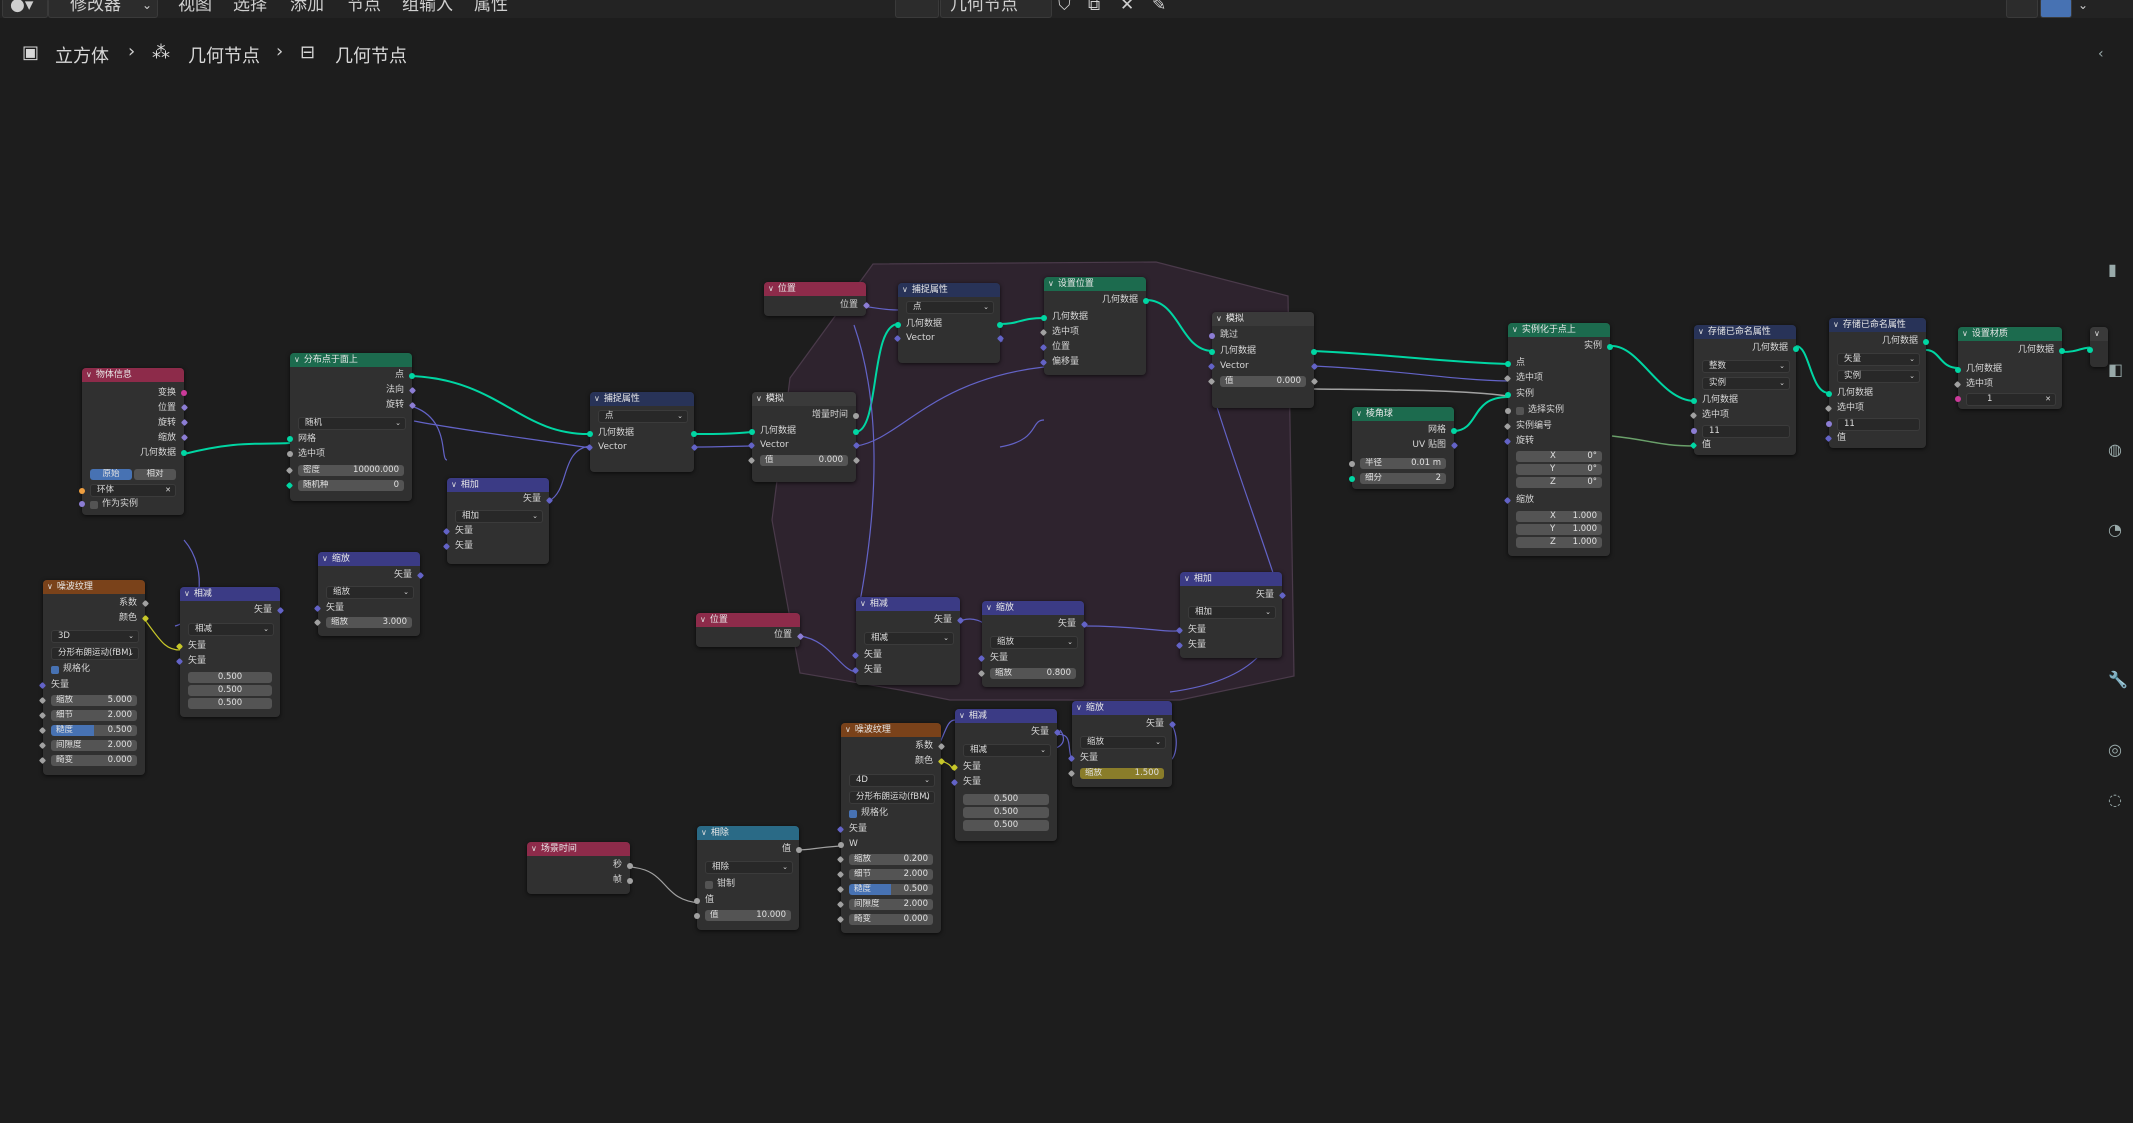  Describe the element at coordinates (230, 690) in the screenshot. I see `vector-y-field: 0.500` at that location.